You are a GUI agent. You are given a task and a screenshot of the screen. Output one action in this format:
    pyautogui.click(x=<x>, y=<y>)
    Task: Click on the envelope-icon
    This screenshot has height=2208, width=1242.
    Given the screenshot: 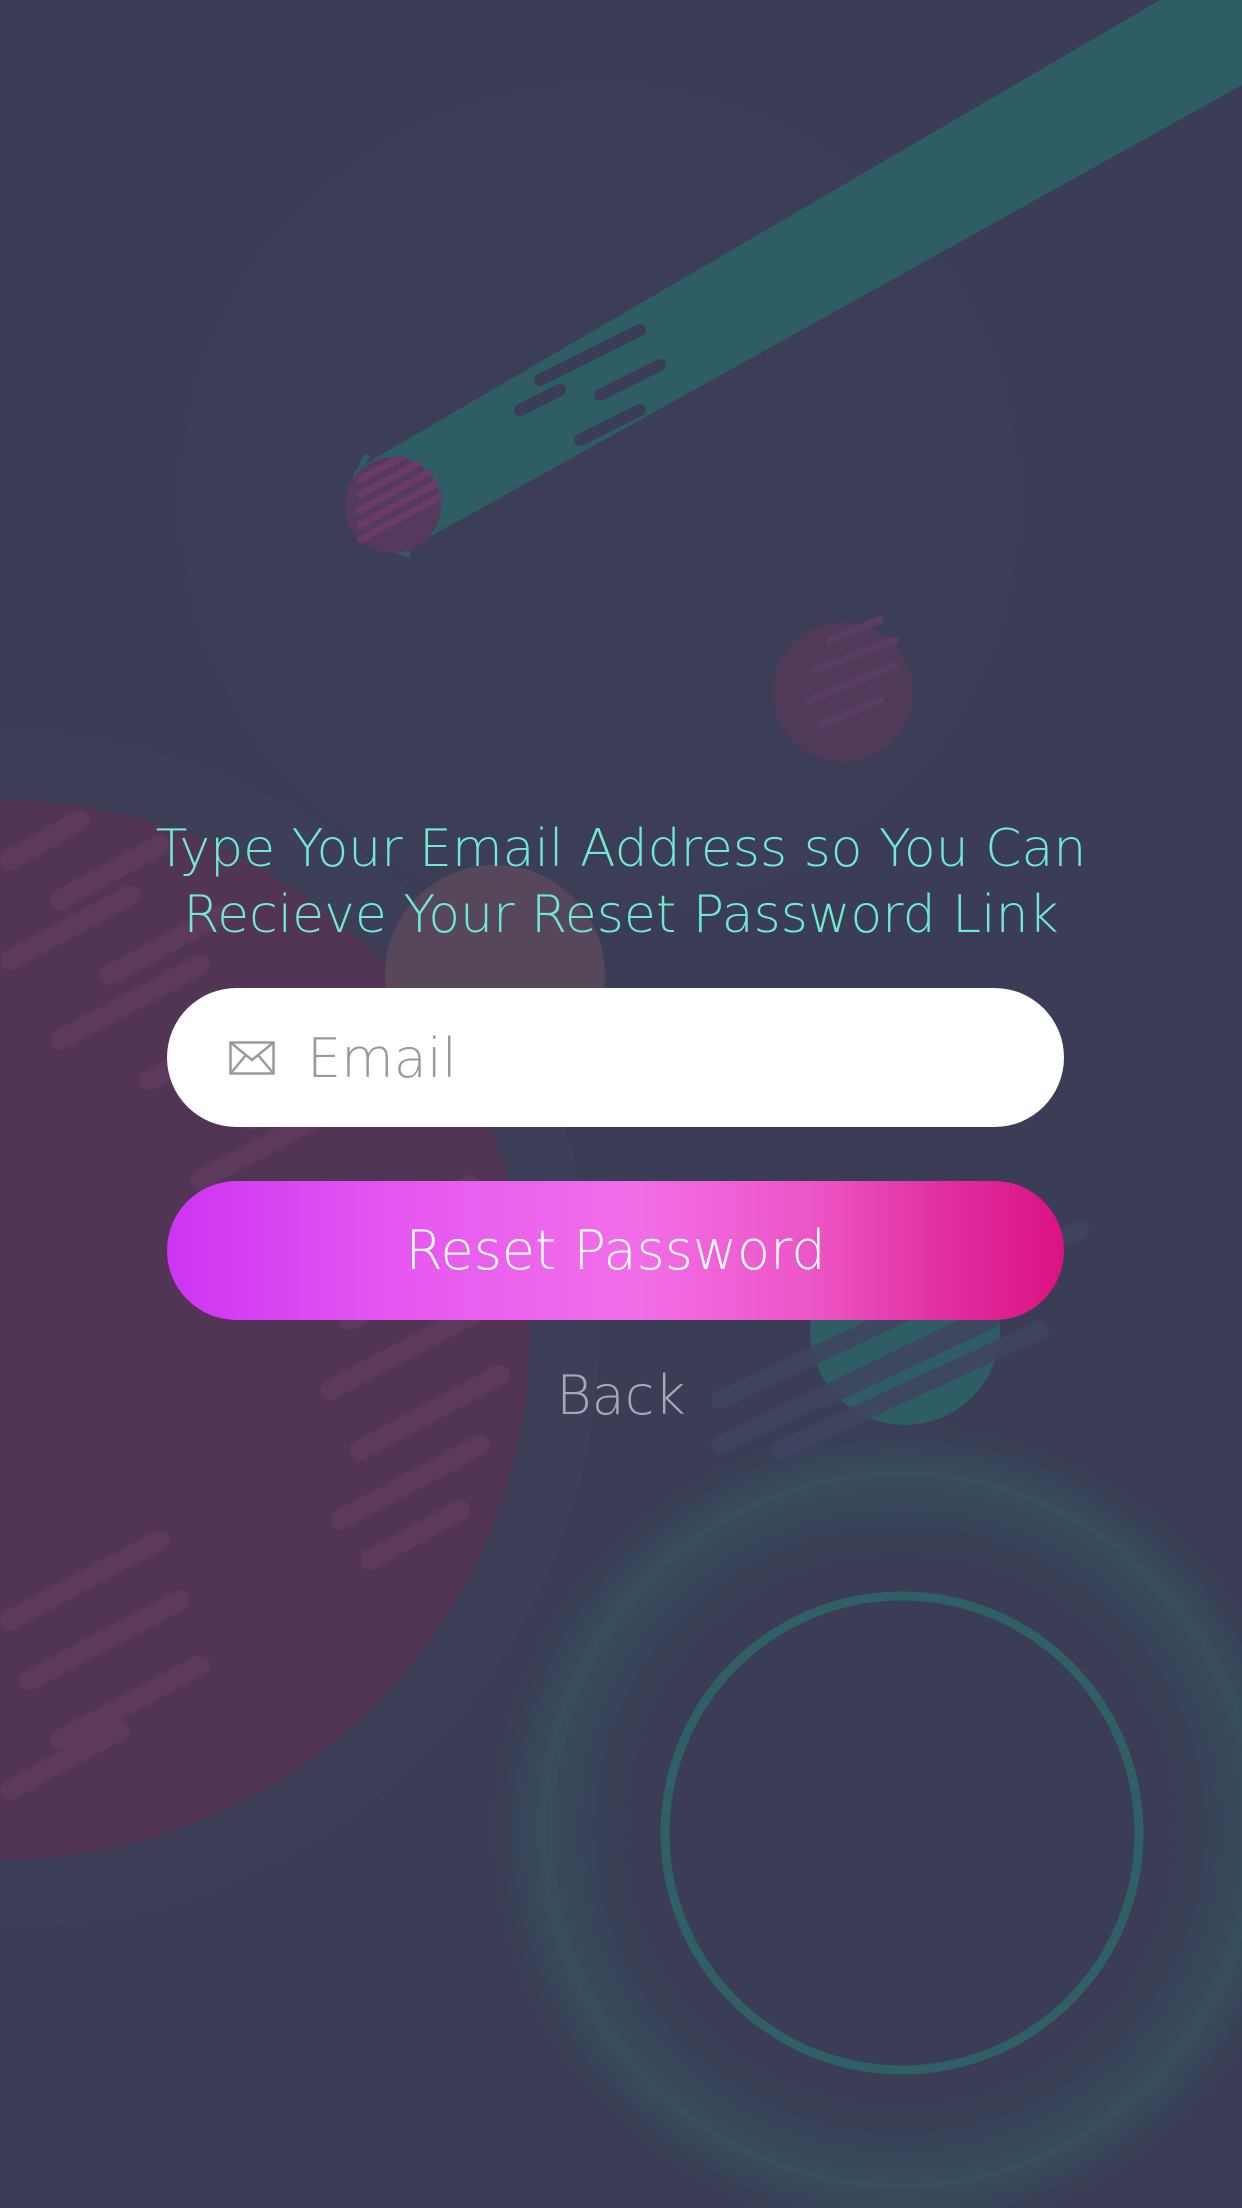 What is the action you would take?
    pyautogui.click(x=252, y=1057)
    